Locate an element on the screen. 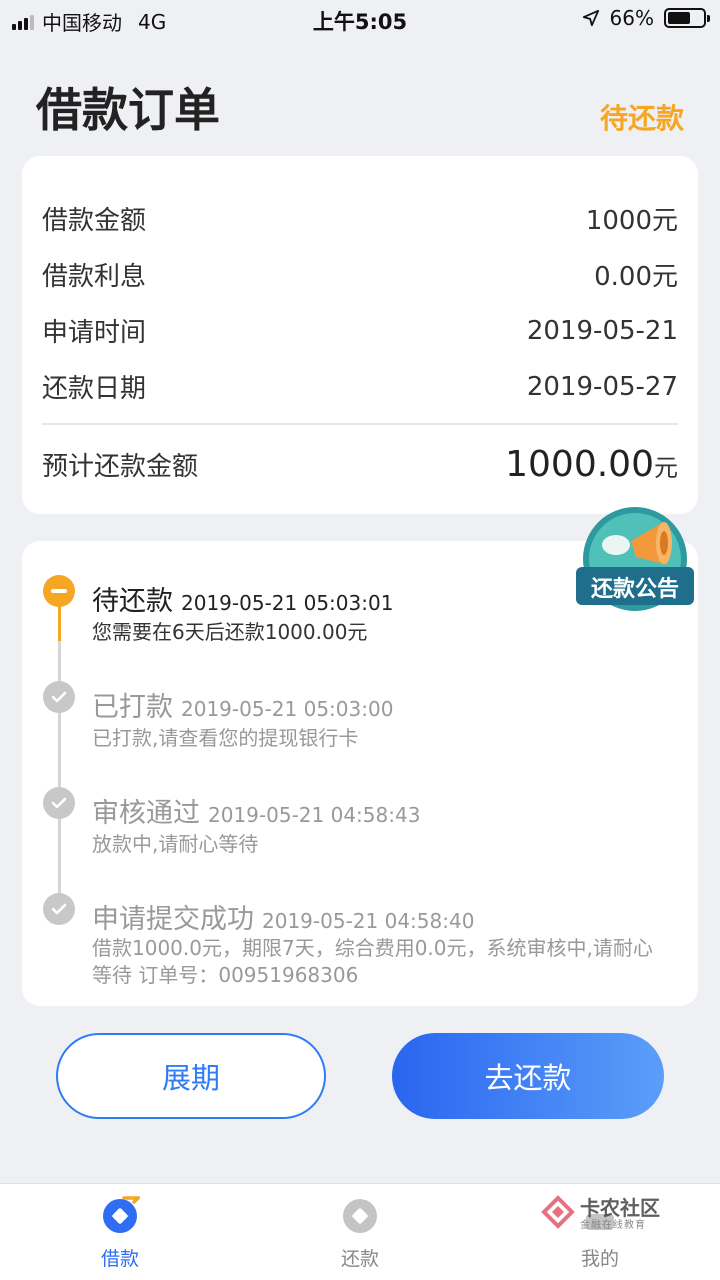  timeline-step-name: 已打款 is located at coordinates (132, 707).